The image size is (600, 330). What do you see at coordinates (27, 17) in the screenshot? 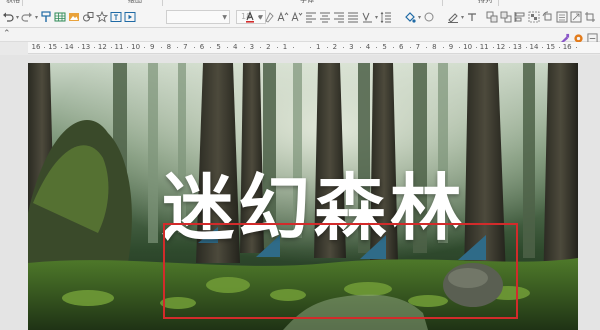
I see `redo-icon` at bounding box center [27, 17].